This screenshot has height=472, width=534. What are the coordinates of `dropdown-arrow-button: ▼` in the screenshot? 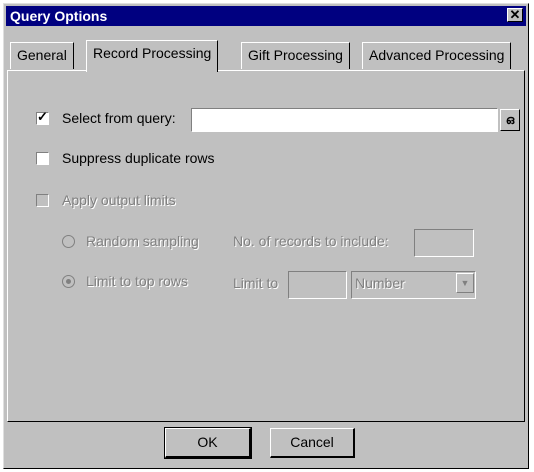 It's located at (465, 283).